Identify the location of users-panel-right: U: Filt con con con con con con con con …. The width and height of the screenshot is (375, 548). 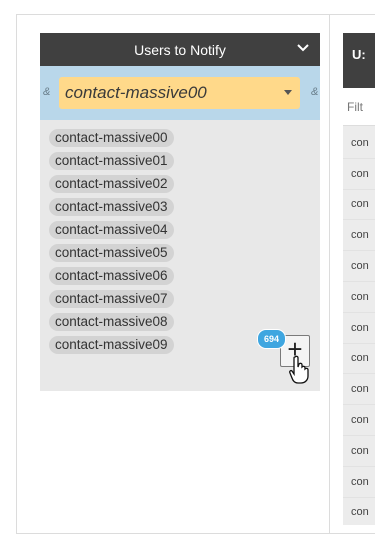
(359, 279).